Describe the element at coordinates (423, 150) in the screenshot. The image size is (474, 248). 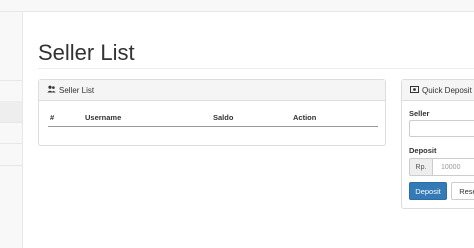
I see `deposit-label: Deposit` at that location.